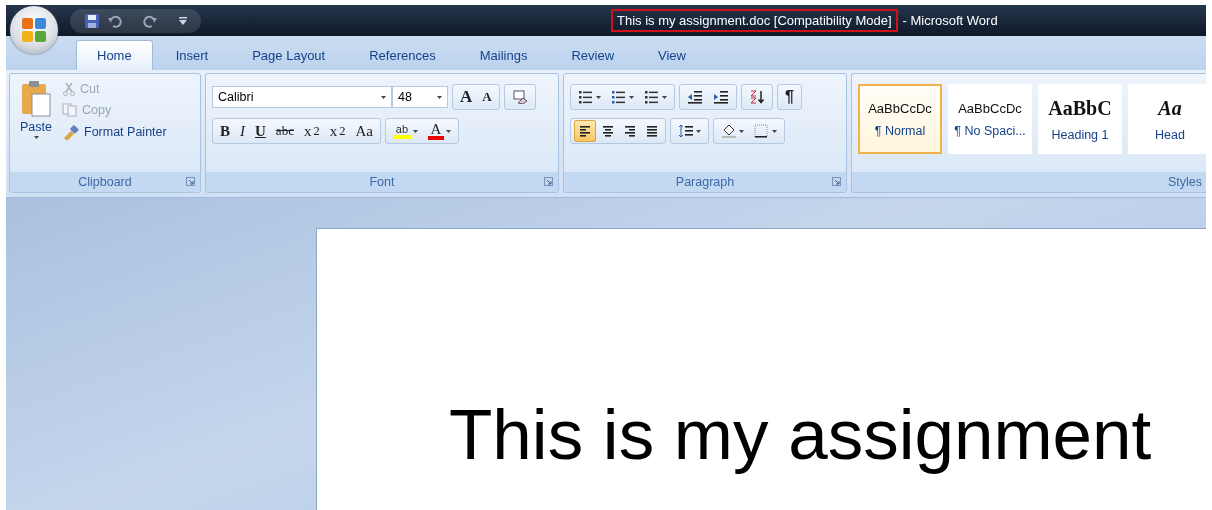 This screenshot has height=510, width=1212. Describe the element at coordinates (260, 131) in the screenshot. I see `underline-button: U` at that location.